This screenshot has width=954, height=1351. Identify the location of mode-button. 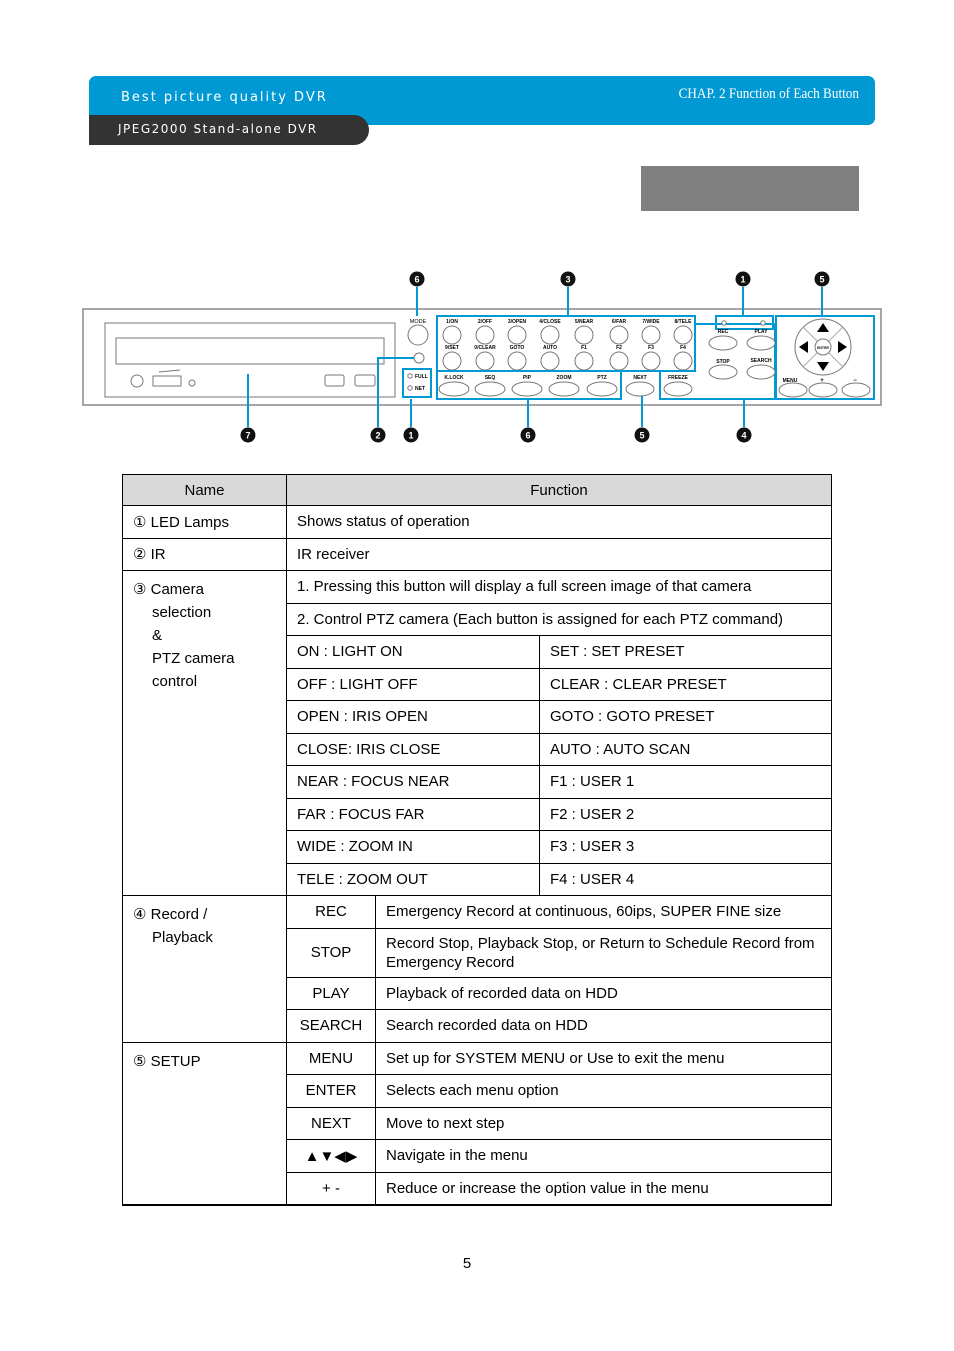
(418, 335).